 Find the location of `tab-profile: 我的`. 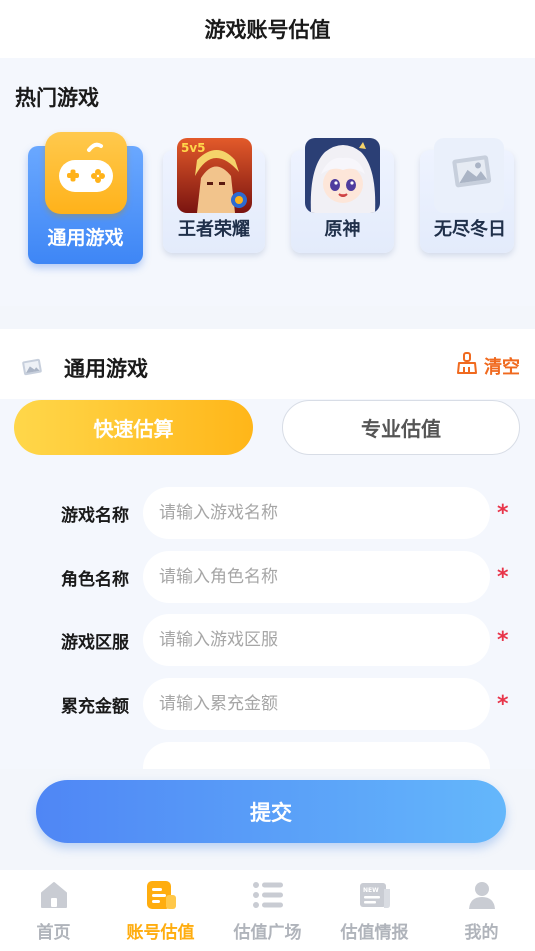

tab-profile: 我的 is located at coordinates (481, 910).